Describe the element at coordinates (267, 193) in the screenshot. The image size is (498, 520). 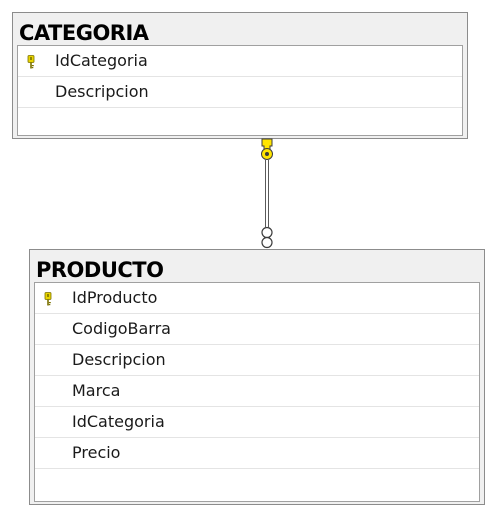
I see `relationship-line` at that location.